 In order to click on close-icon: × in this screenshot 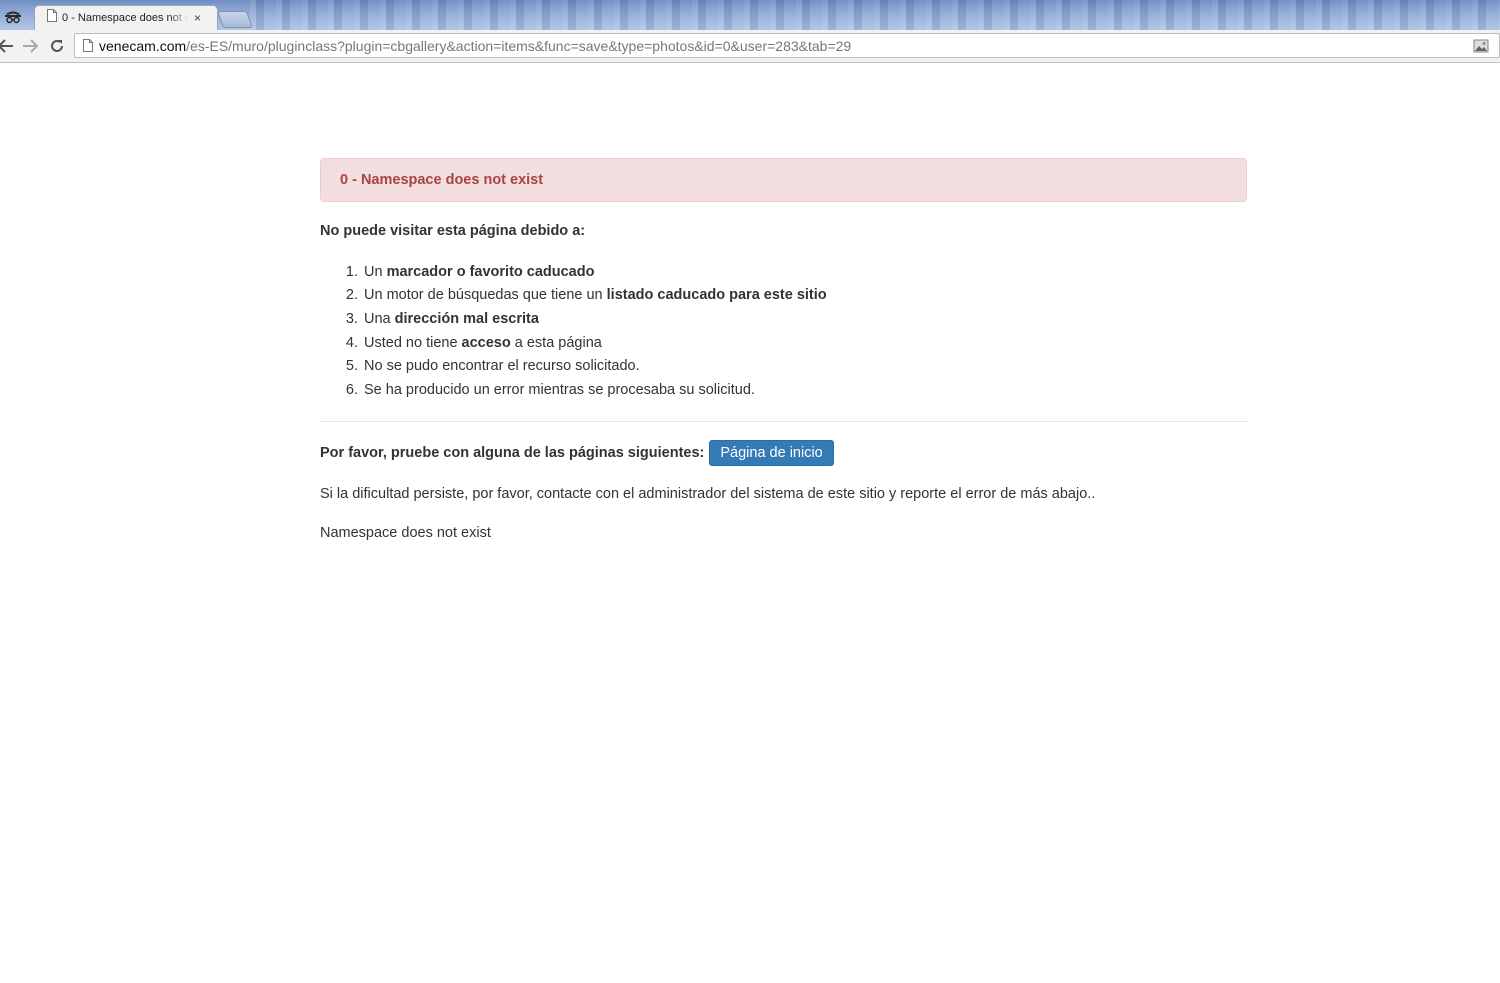, I will do `click(197, 18)`.